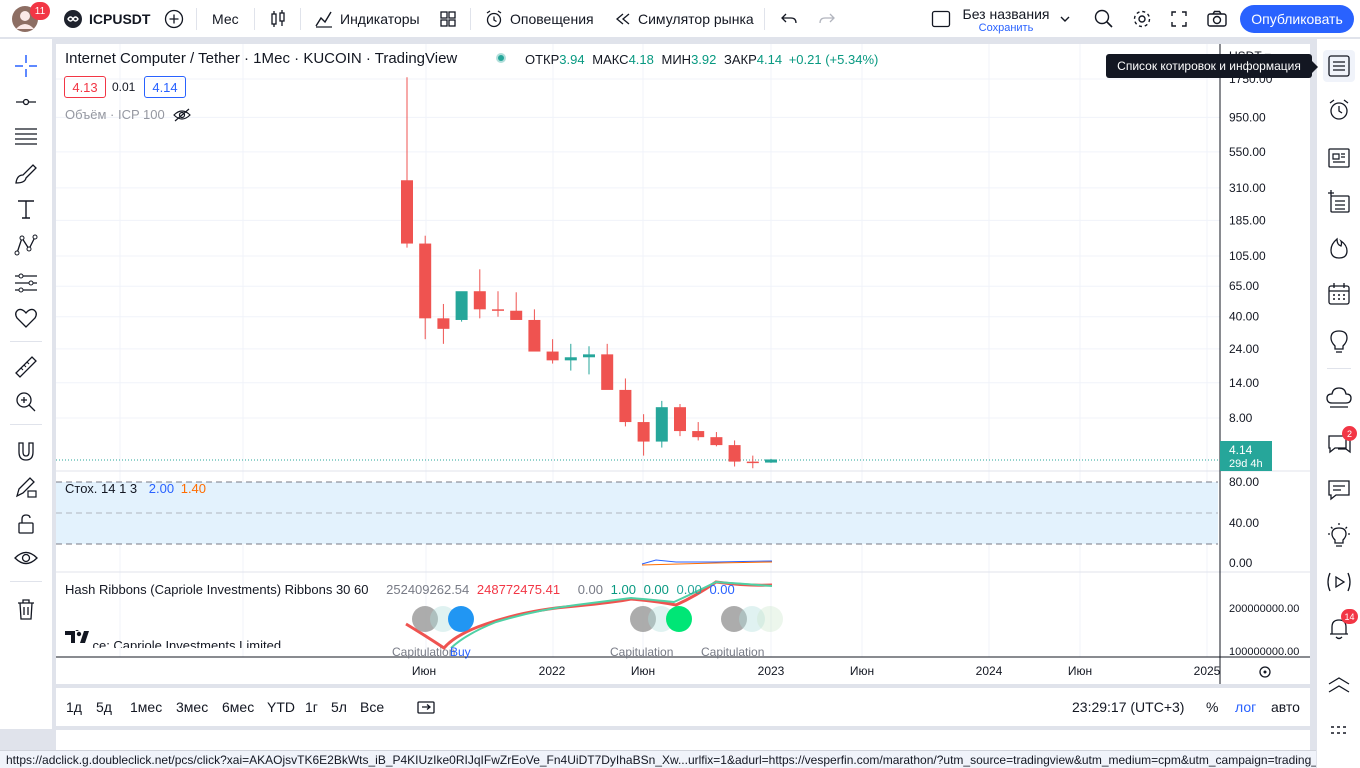 This screenshot has height=768, width=1360. I want to click on forecast-icon, so click(26, 283).